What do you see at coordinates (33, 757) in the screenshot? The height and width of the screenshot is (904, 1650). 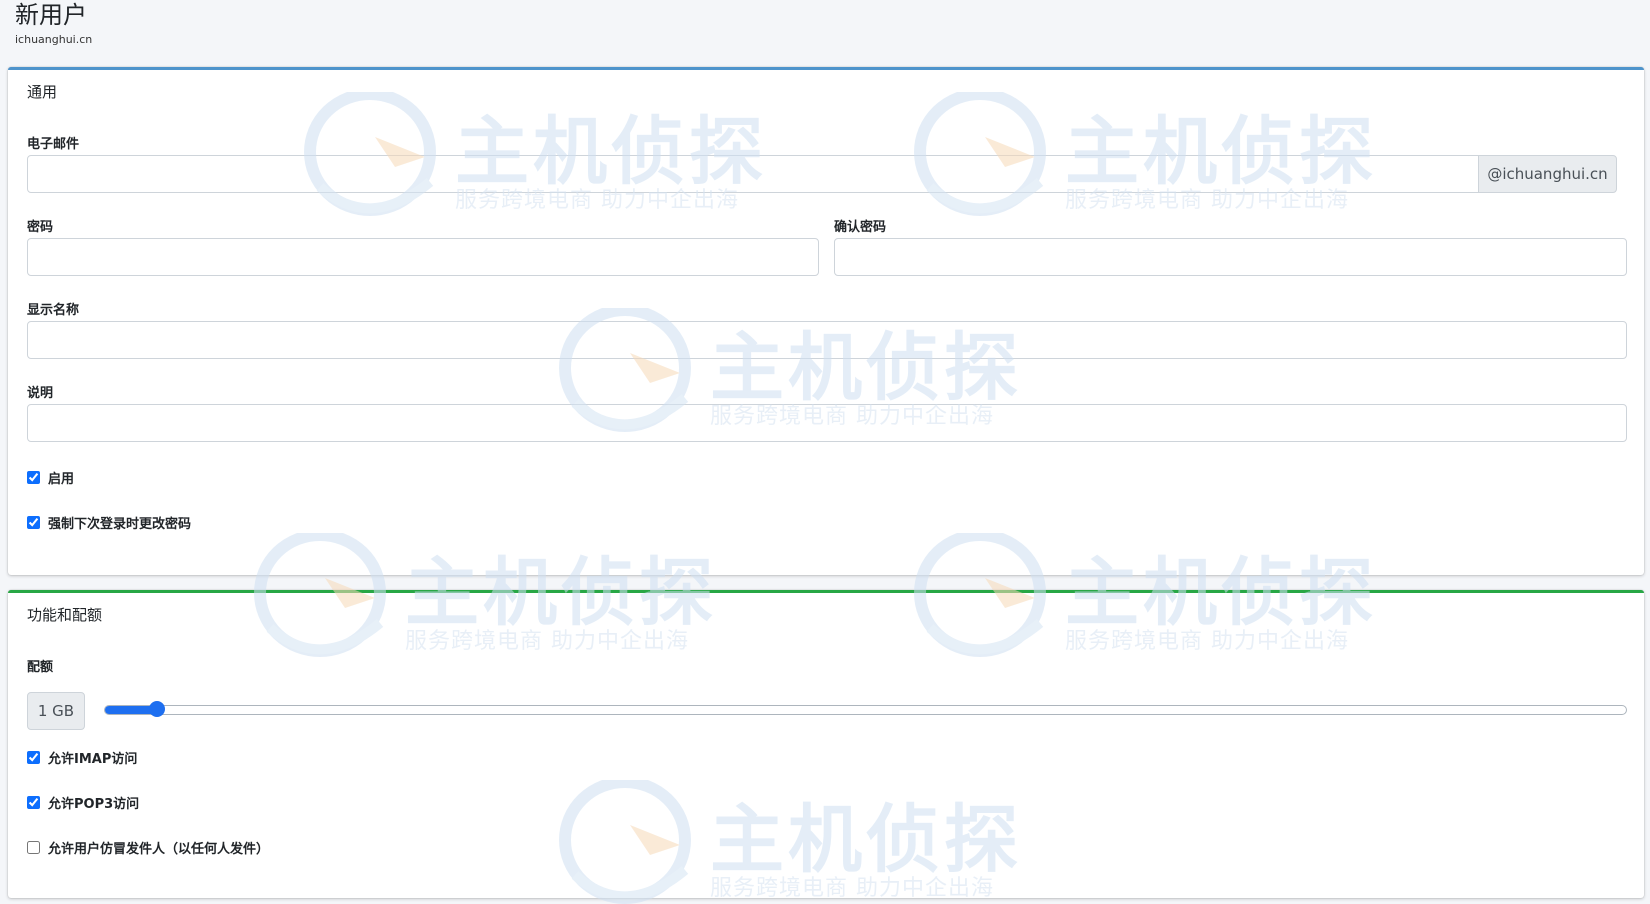 I see `imap-checkbox` at bounding box center [33, 757].